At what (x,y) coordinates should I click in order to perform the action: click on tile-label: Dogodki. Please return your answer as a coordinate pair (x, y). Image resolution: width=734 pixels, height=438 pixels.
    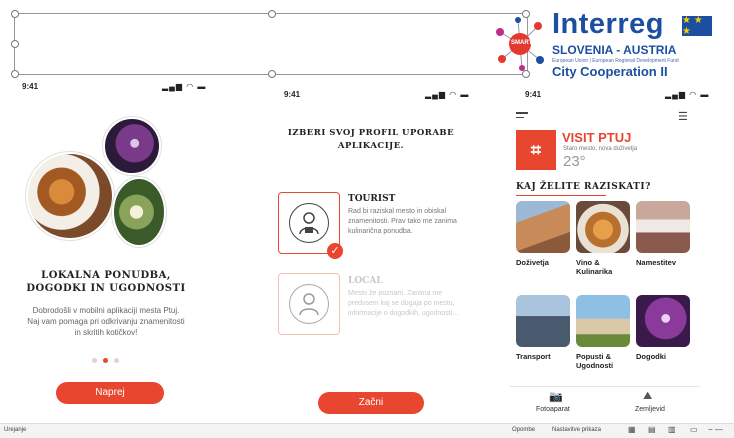
    Looking at the image, I should click on (651, 356).